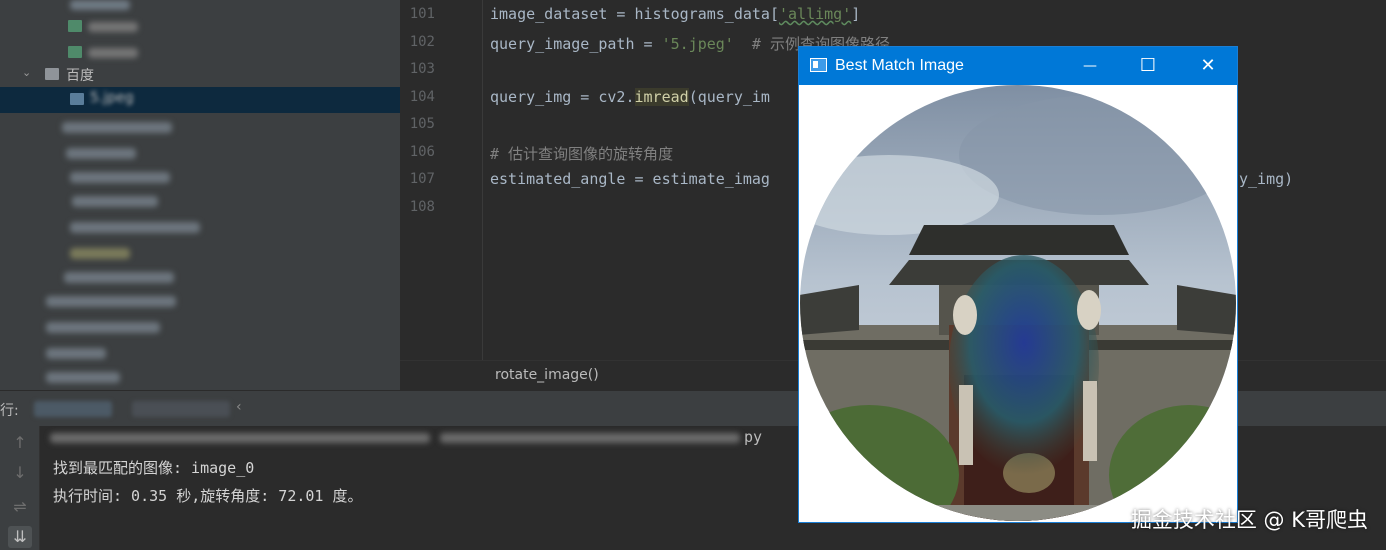  Describe the element at coordinates (422, 97) in the screenshot. I see `line-number: 104` at that location.